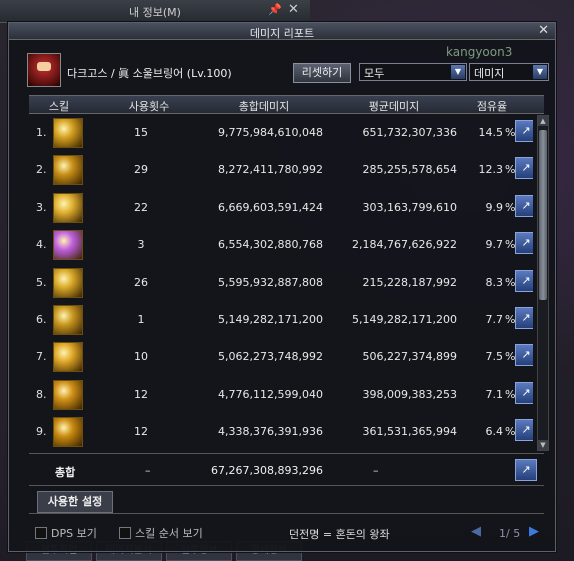 This screenshot has width=574, height=561. I want to click on character-name: 다크고스 / 眞 소울브링어 (Lv.100), so click(149, 73).